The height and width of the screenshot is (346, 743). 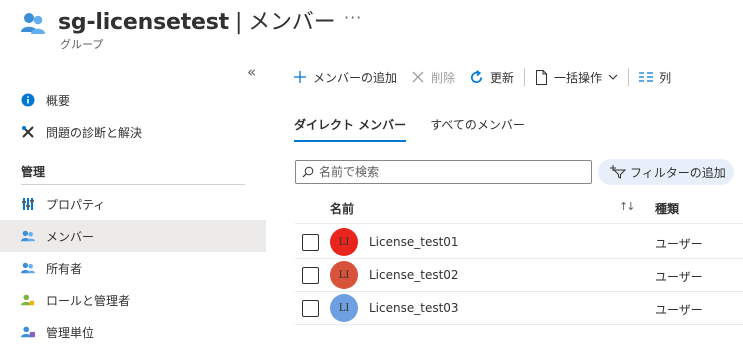 What do you see at coordinates (355, 77) in the screenshot?
I see `add-member-label: メンバーの追加` at bounding box center [355, 77].